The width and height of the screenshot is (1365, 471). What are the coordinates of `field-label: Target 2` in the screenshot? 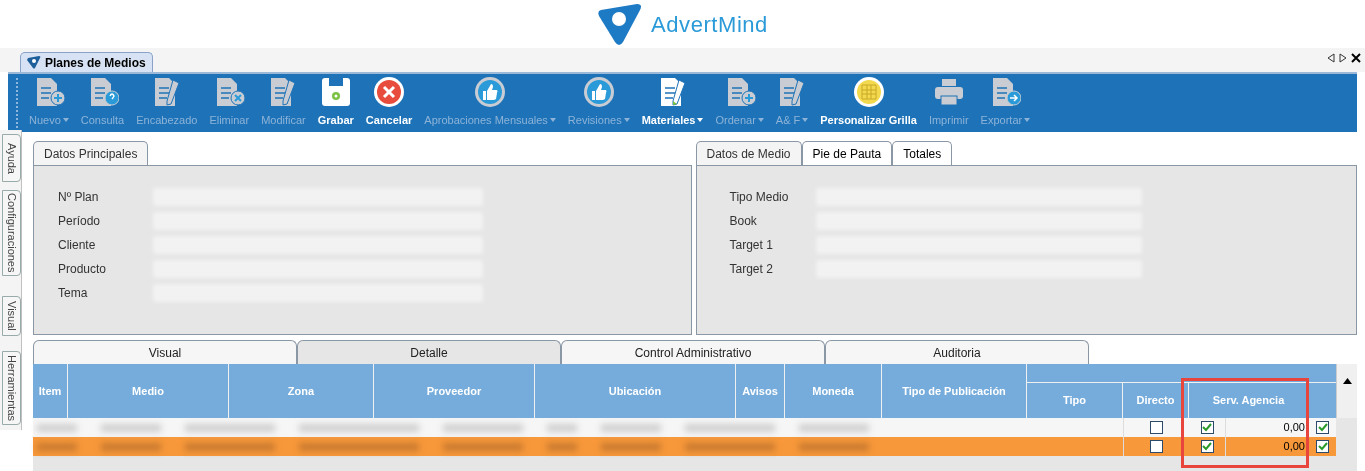 It's located at (751, 269).